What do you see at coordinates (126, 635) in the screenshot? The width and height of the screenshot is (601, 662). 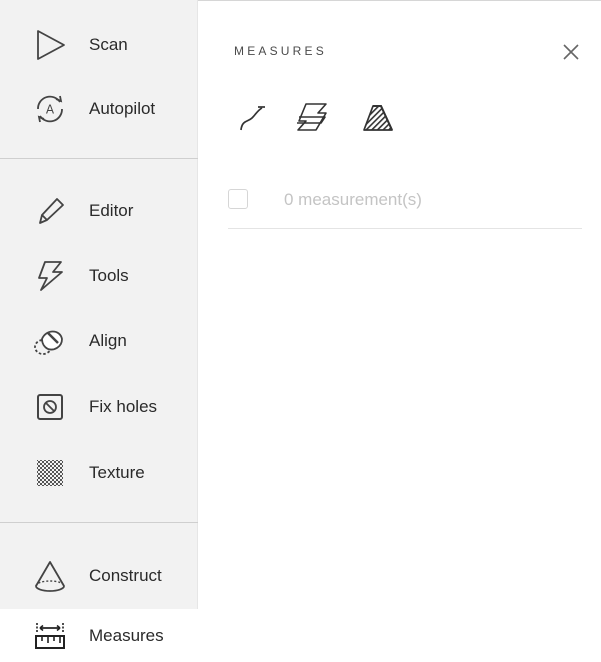 I see `sidebar-item-label: Measures` at bounding box center [126, 635].